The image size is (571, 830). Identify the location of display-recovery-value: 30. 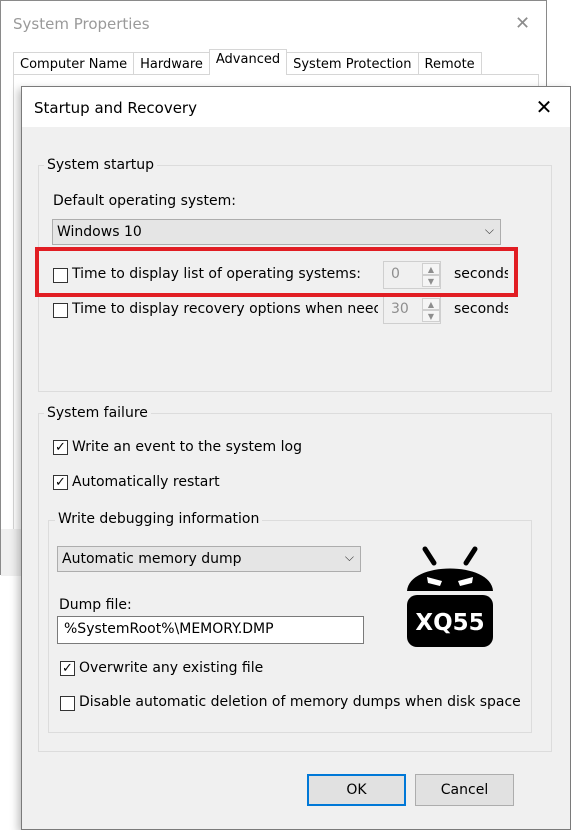
(400, 309).